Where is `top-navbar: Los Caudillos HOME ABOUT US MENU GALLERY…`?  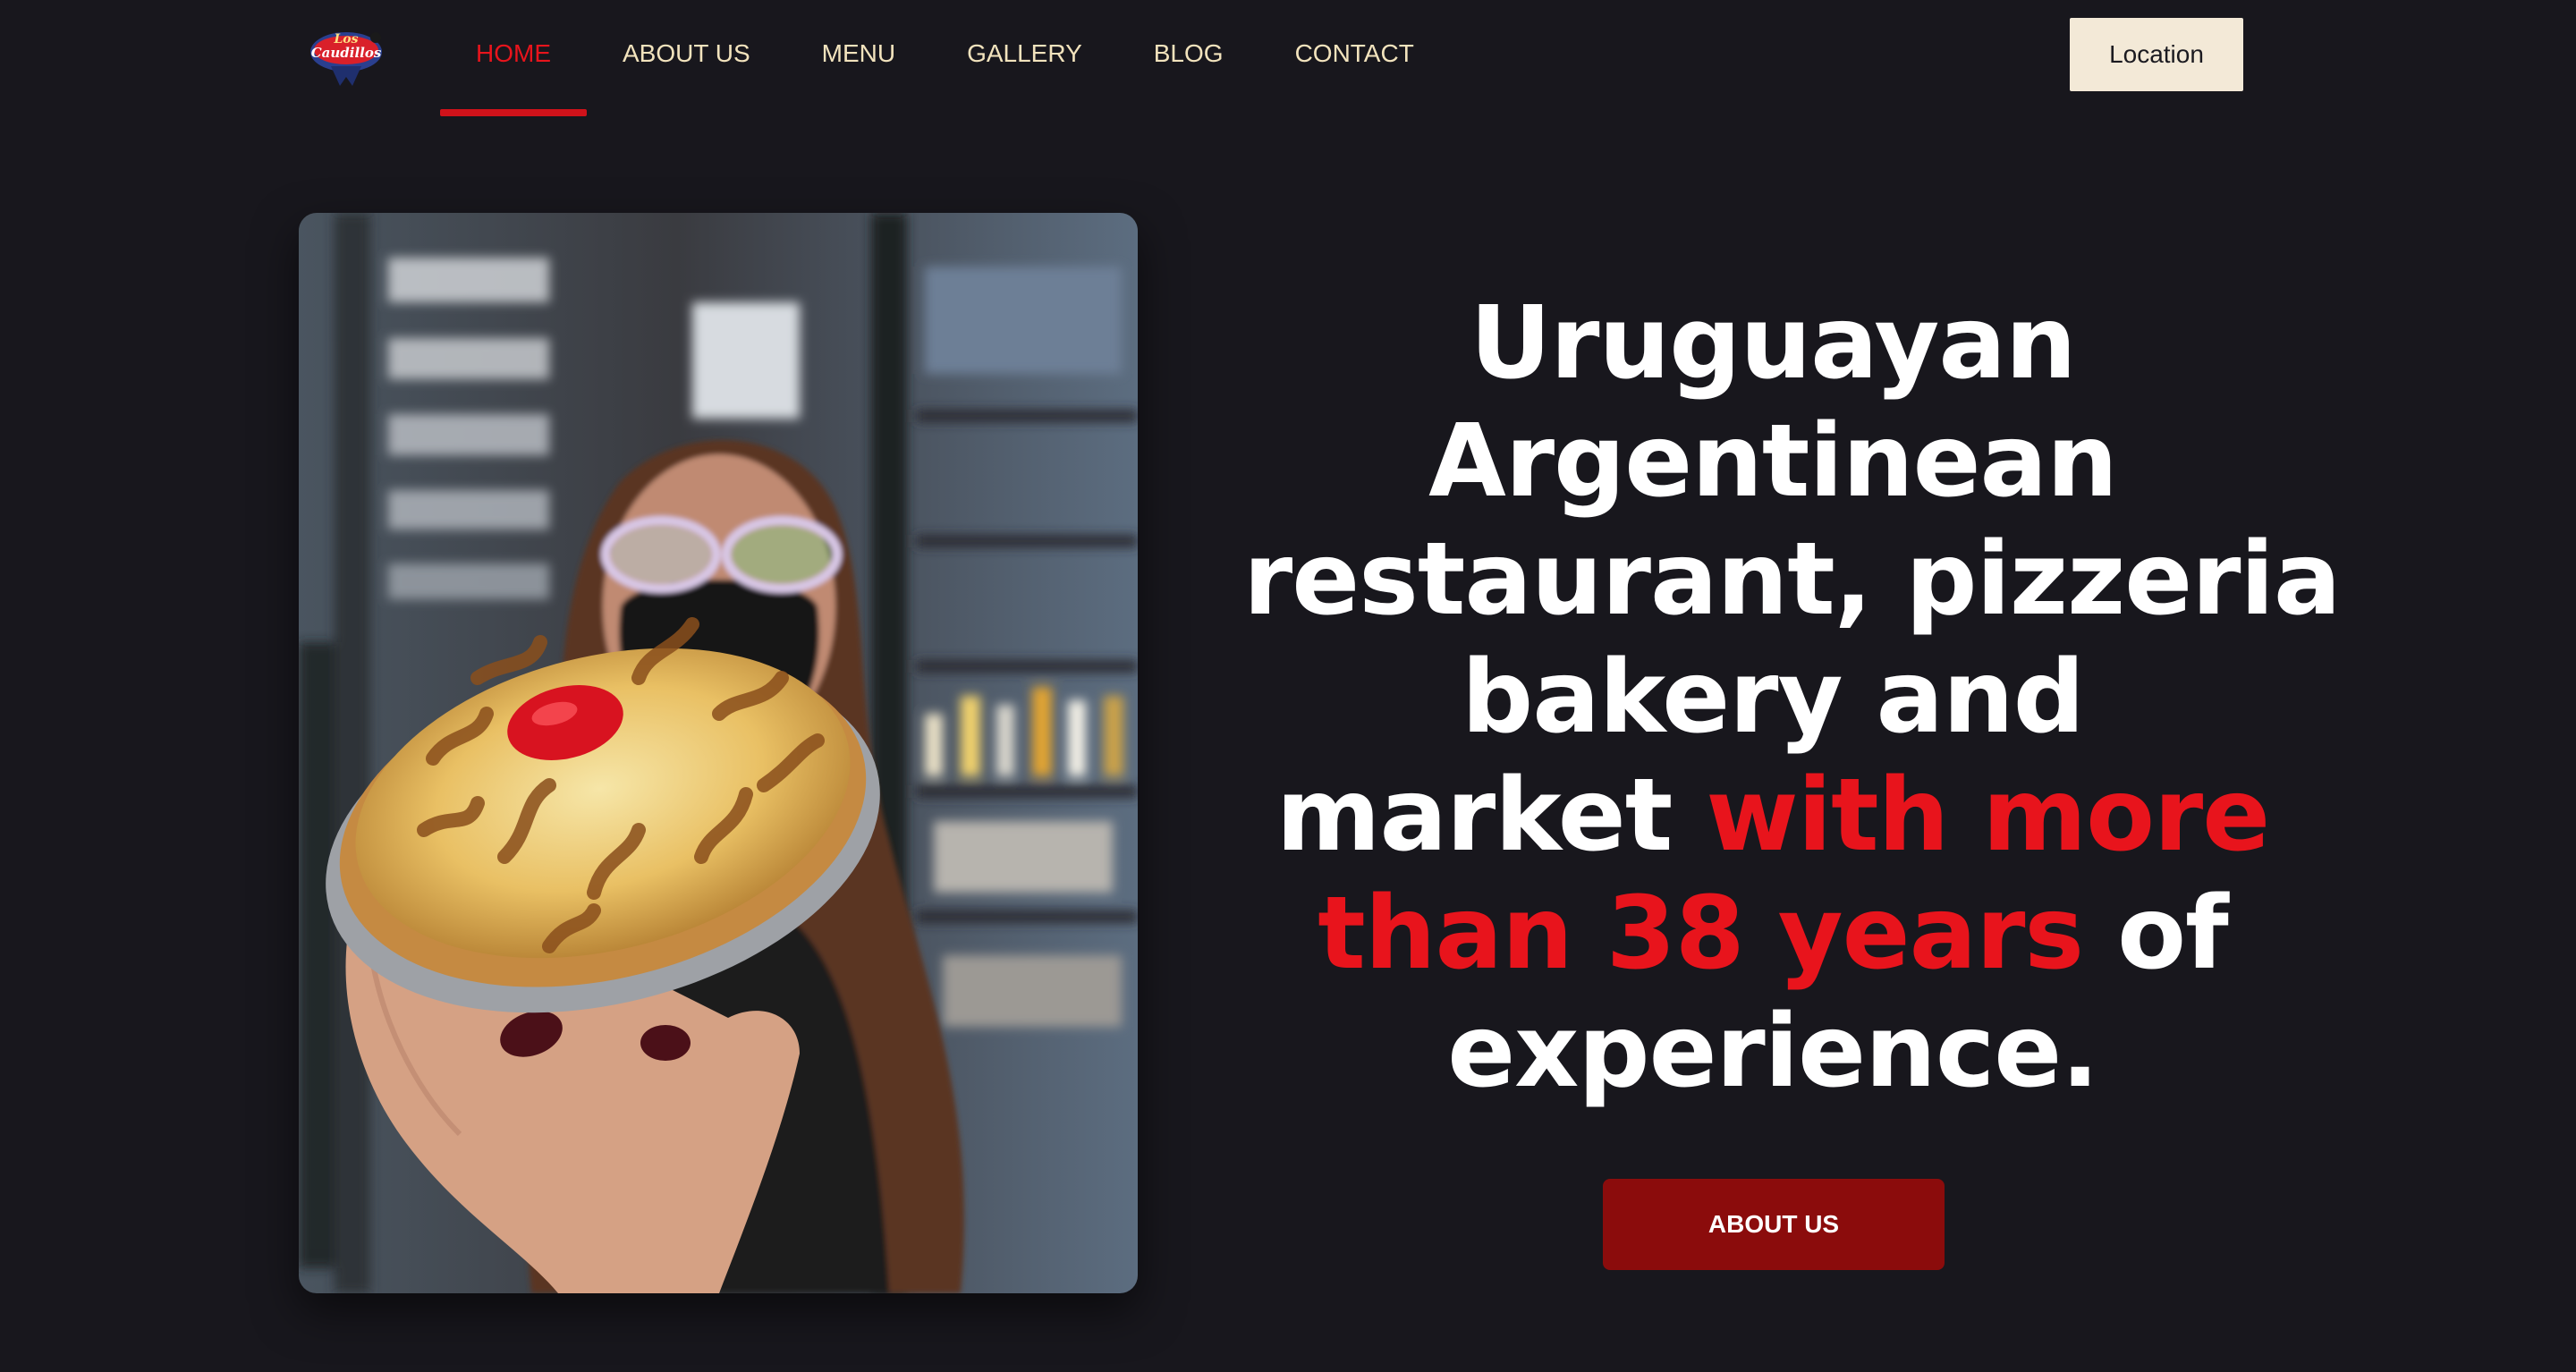
top-navbar: Los Caudillos HOME ABOUT US MENU GALLERY… is located at coordinates (1288, 58).